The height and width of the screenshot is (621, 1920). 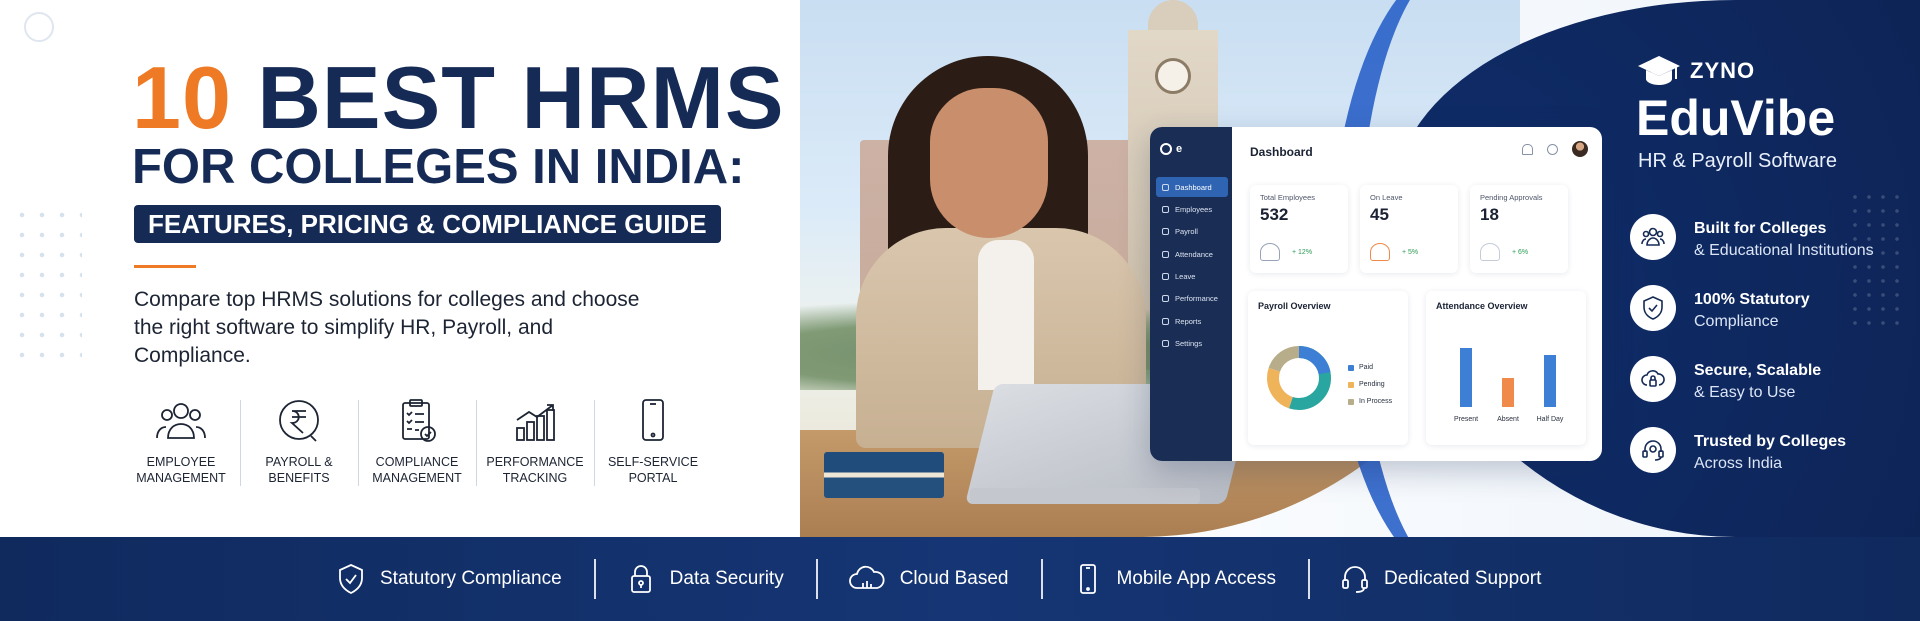 I want to click on bottom-item-mobile-app-access: Mobile App Access, so click(x=1174, y=579).